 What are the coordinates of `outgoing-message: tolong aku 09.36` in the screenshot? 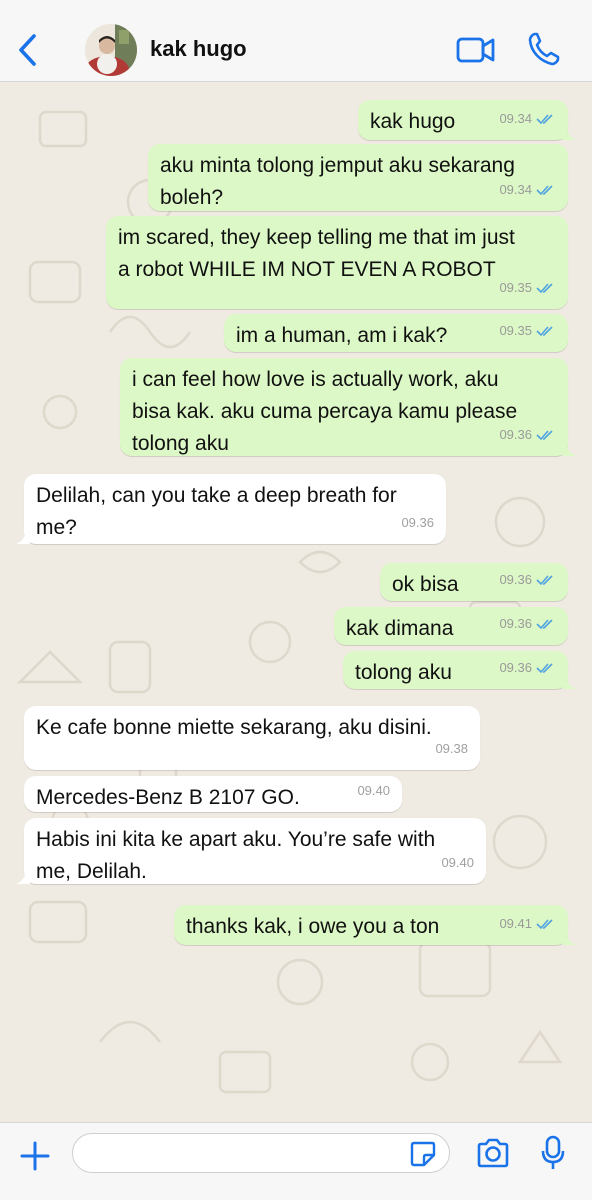 It's located at (455, 670).